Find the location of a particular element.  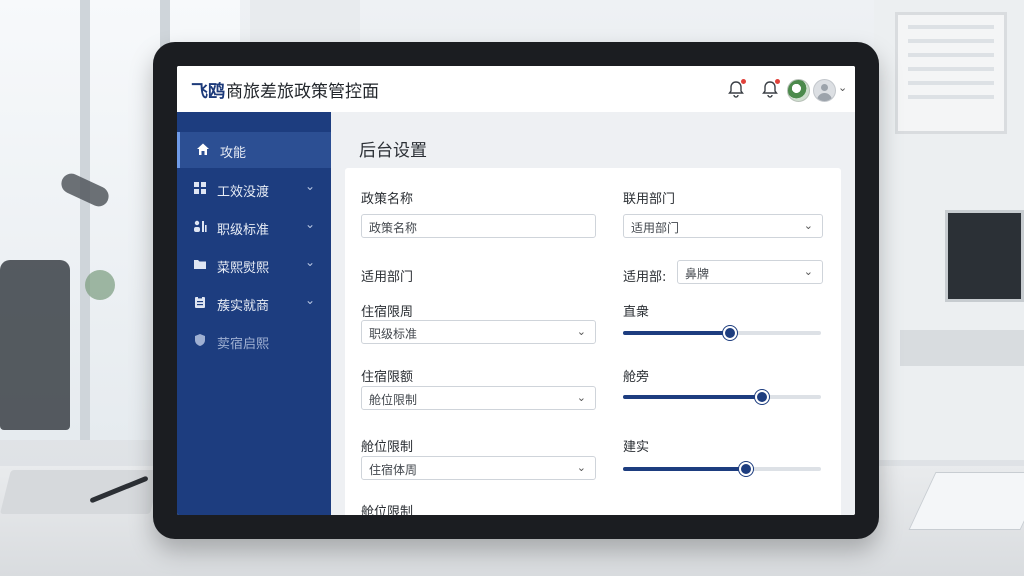

cabin-limit-label-2: 舱位限制 is located at coordinates (387, 510).